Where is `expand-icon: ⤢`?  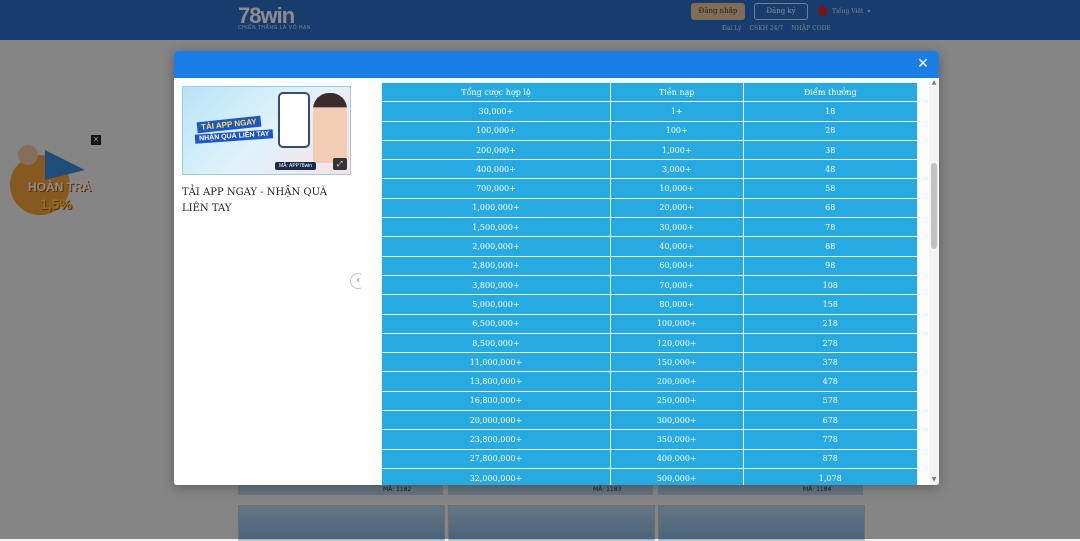 expand-icon: ⤢ is located at coordinates (340, 164).